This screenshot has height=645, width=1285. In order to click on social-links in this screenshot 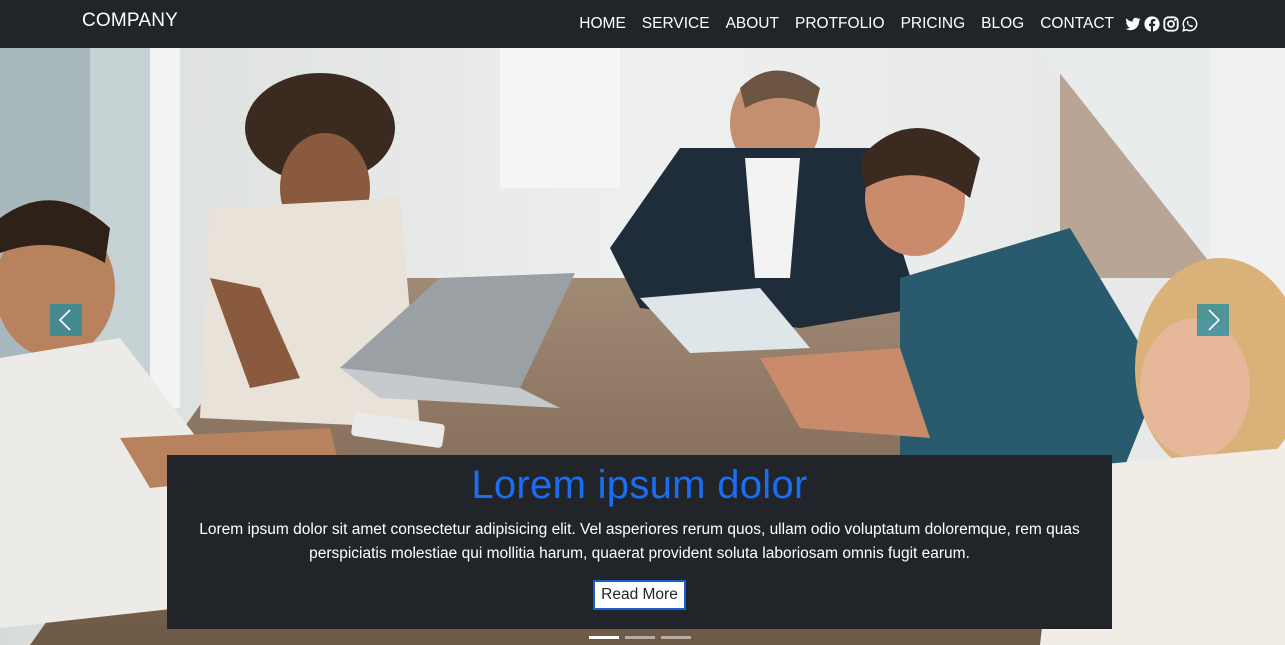, I will do `click(1160, 24)`.